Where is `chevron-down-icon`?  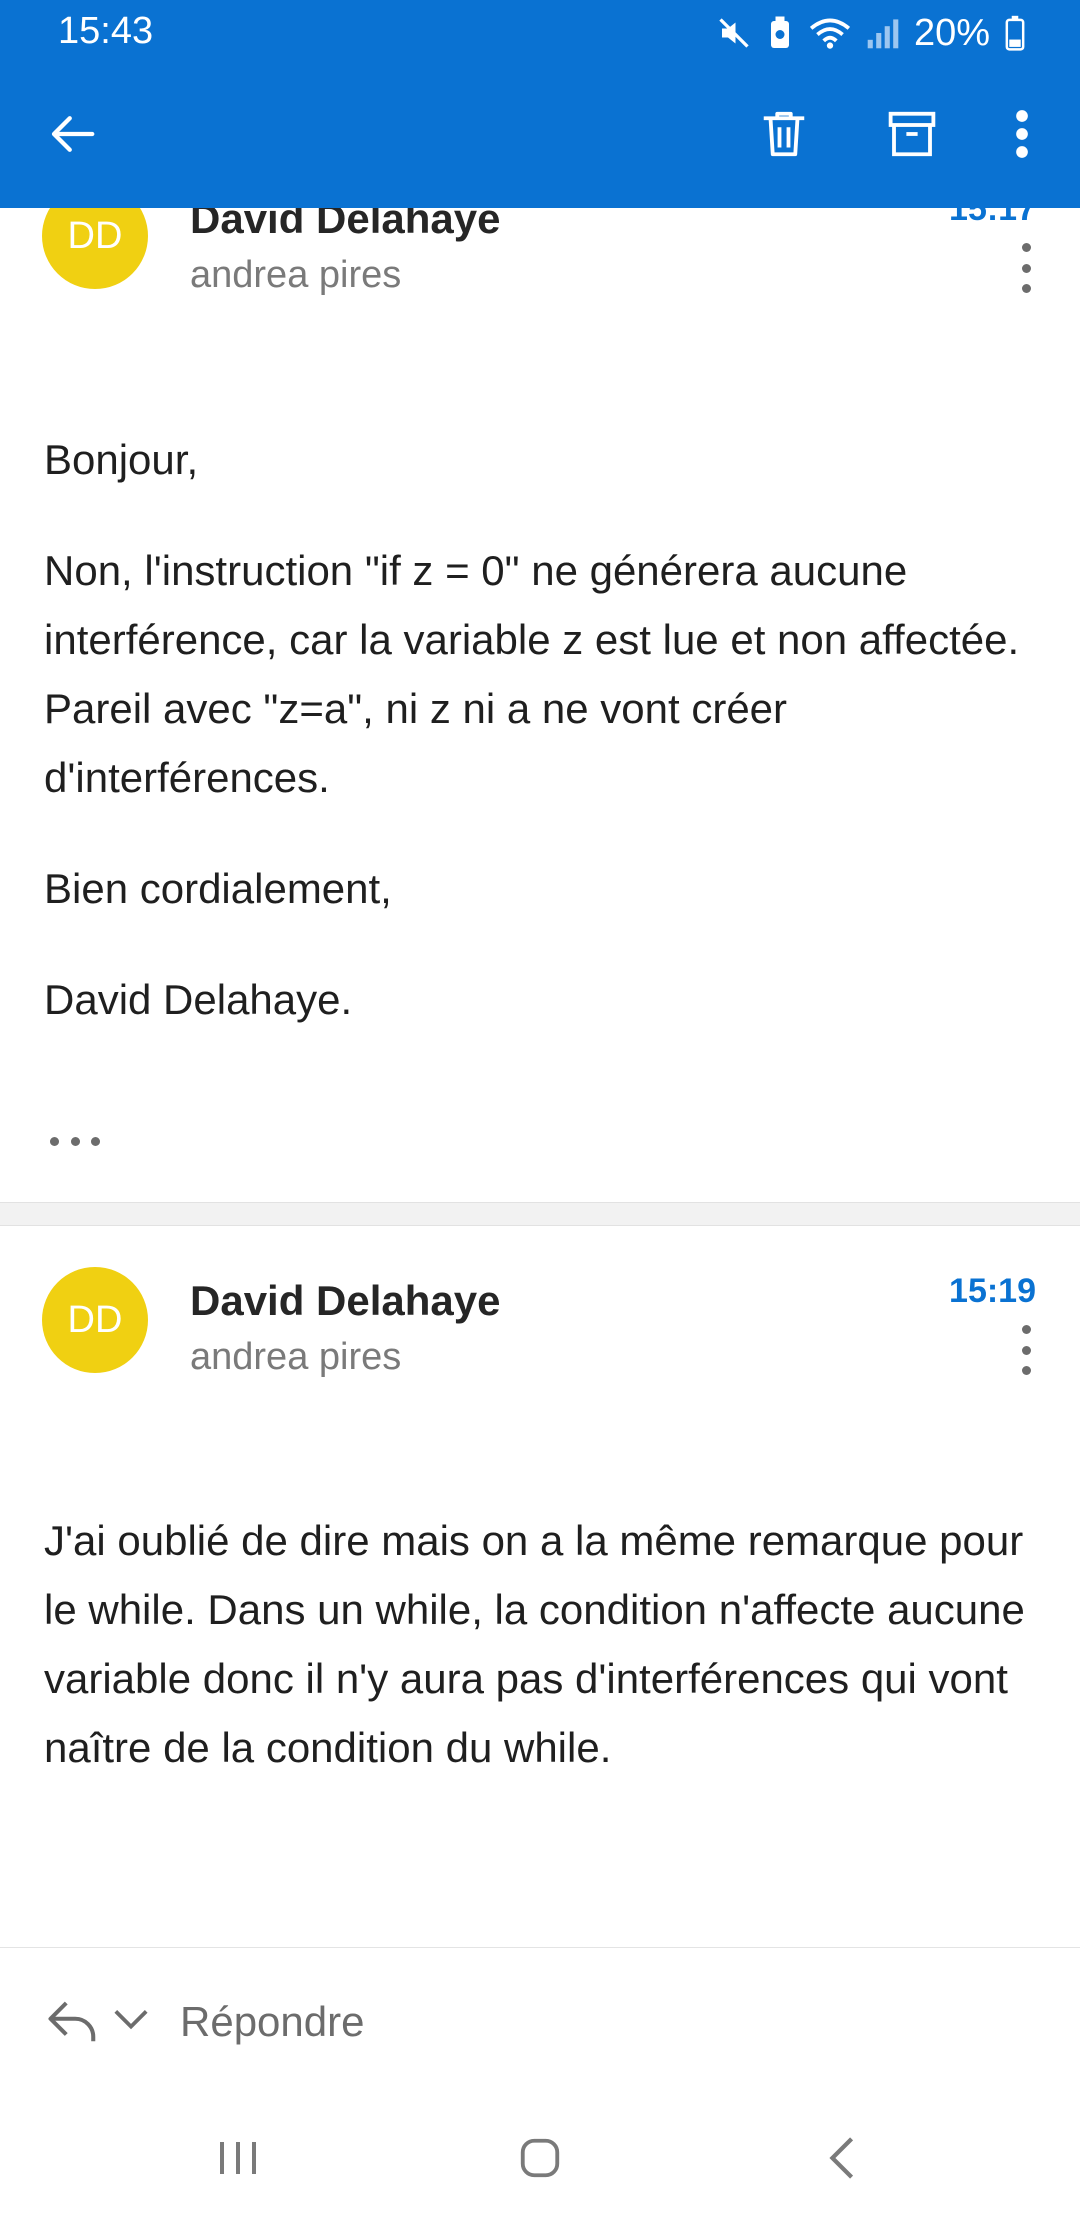
chevron-down-icon is located at coordinates (131, 2021).